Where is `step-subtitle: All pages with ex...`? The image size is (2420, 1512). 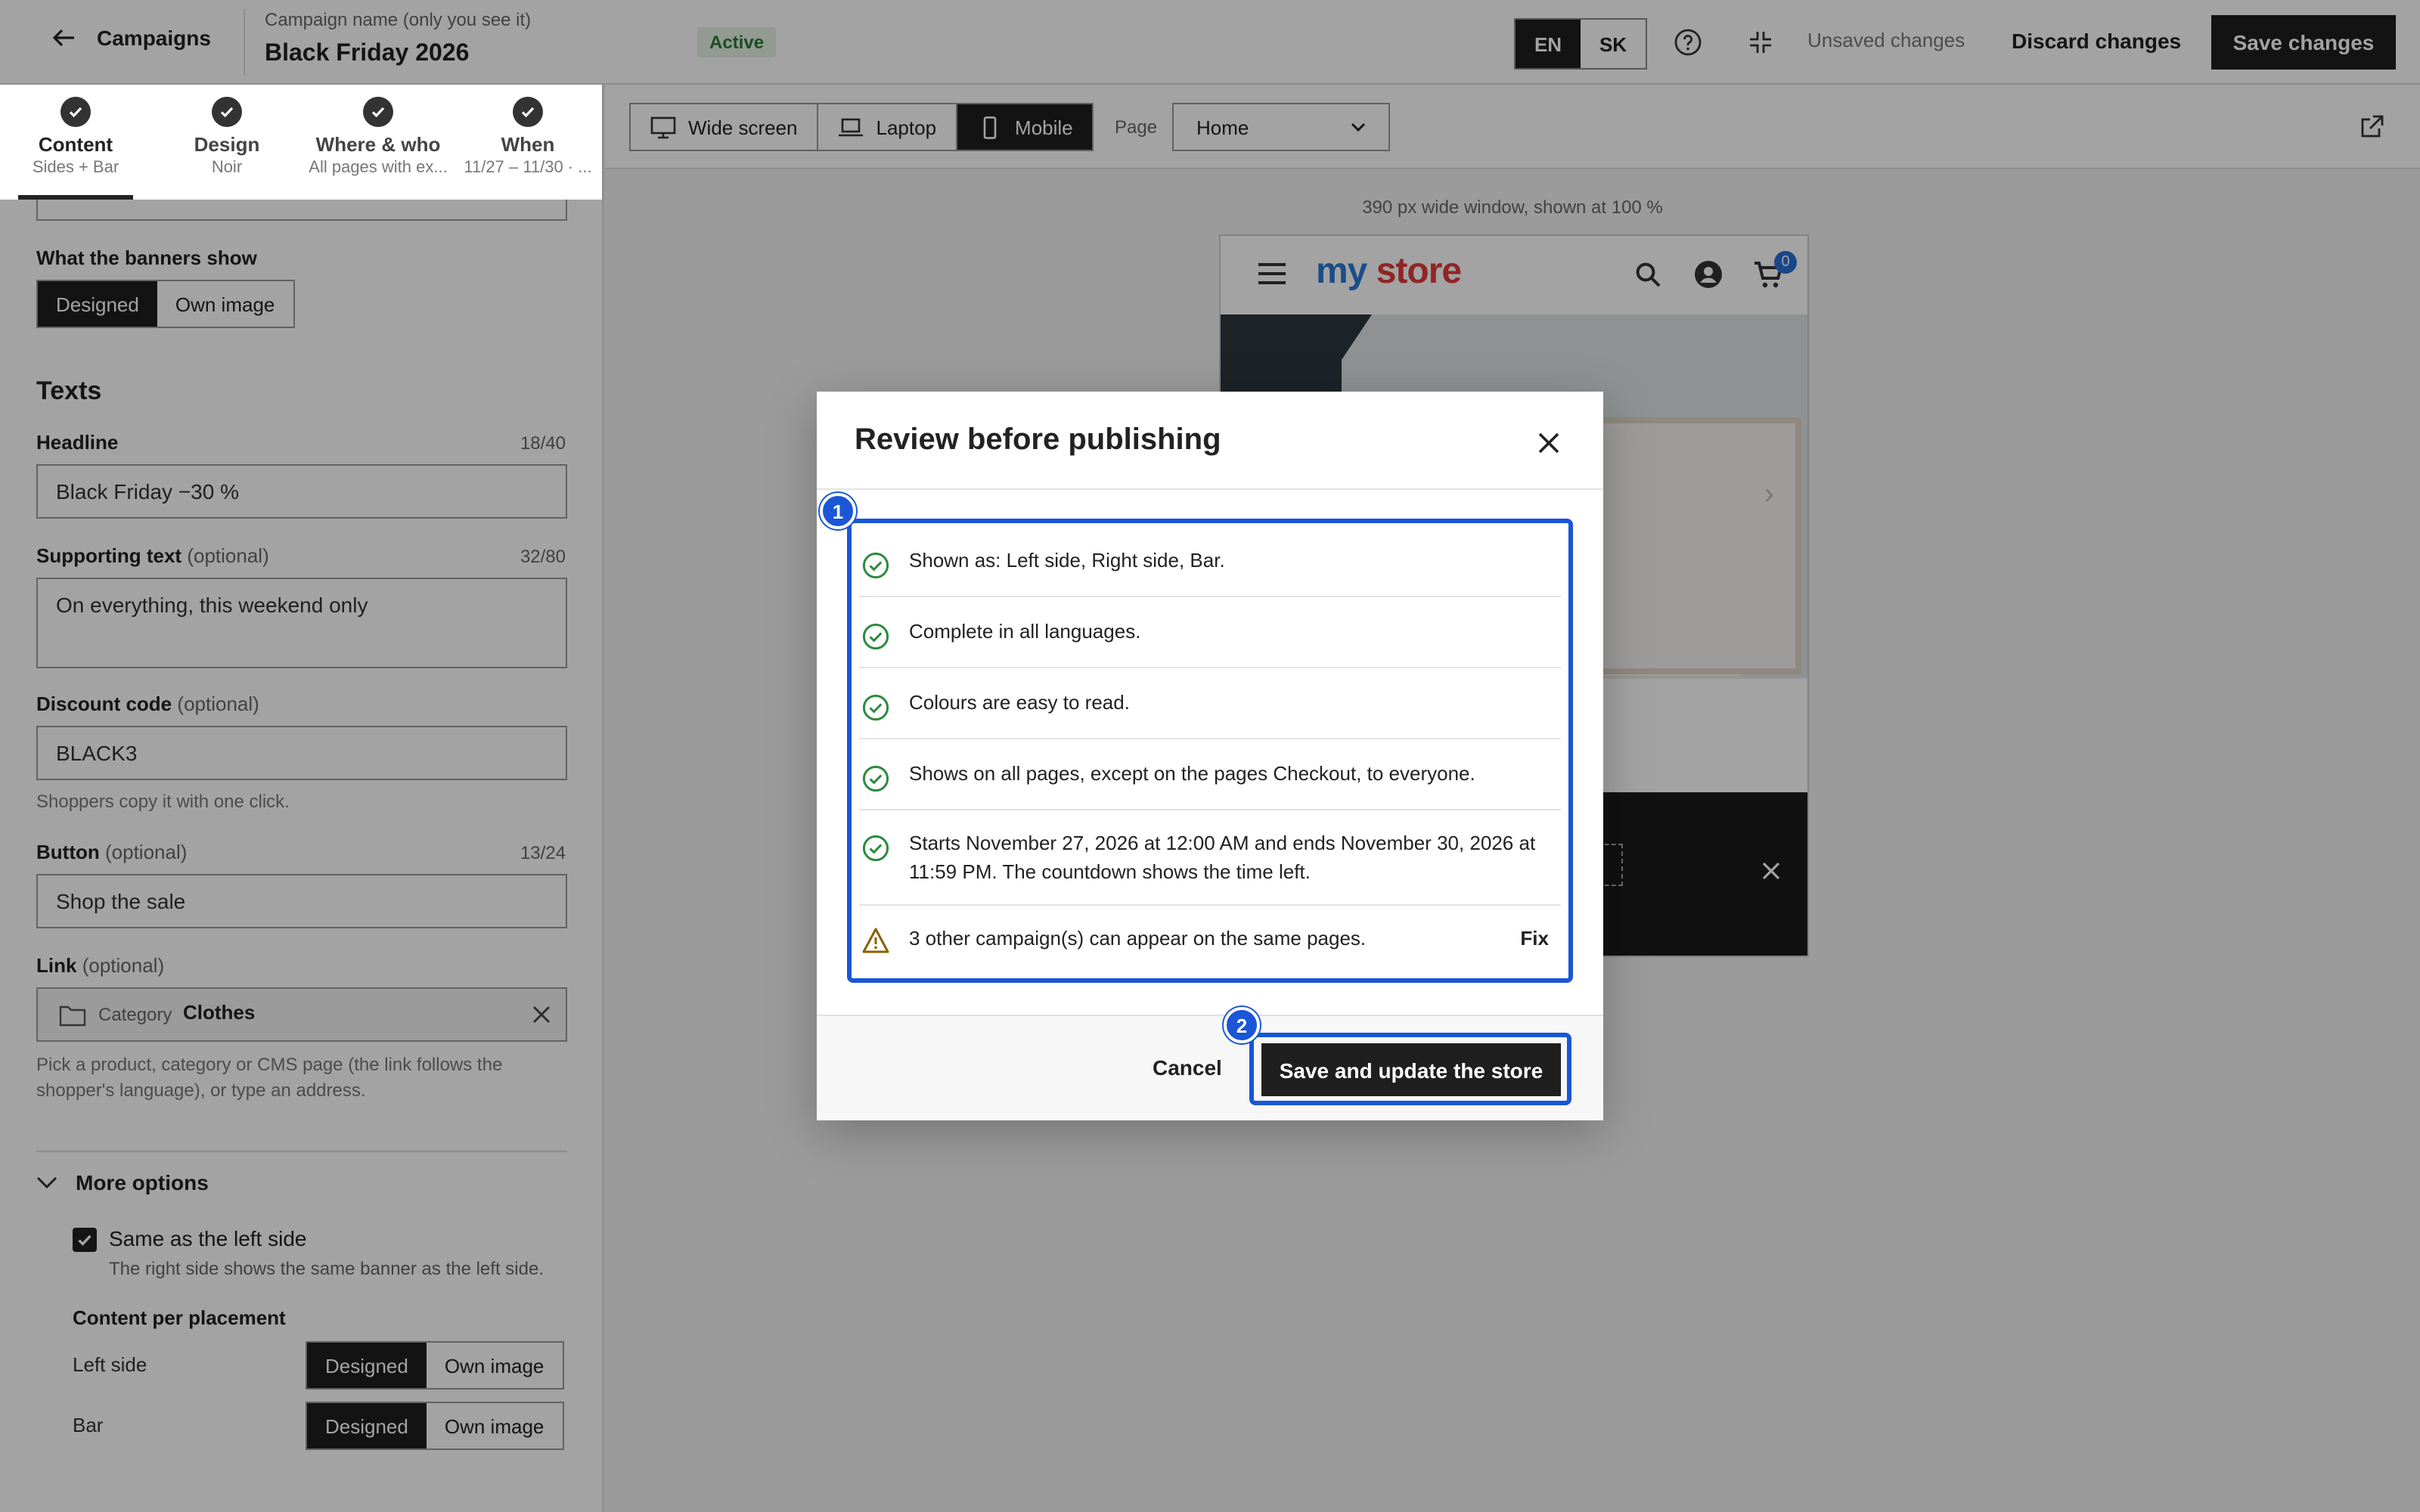
step-subtitle: All pages with ex... is located at coordinates (378, 168).